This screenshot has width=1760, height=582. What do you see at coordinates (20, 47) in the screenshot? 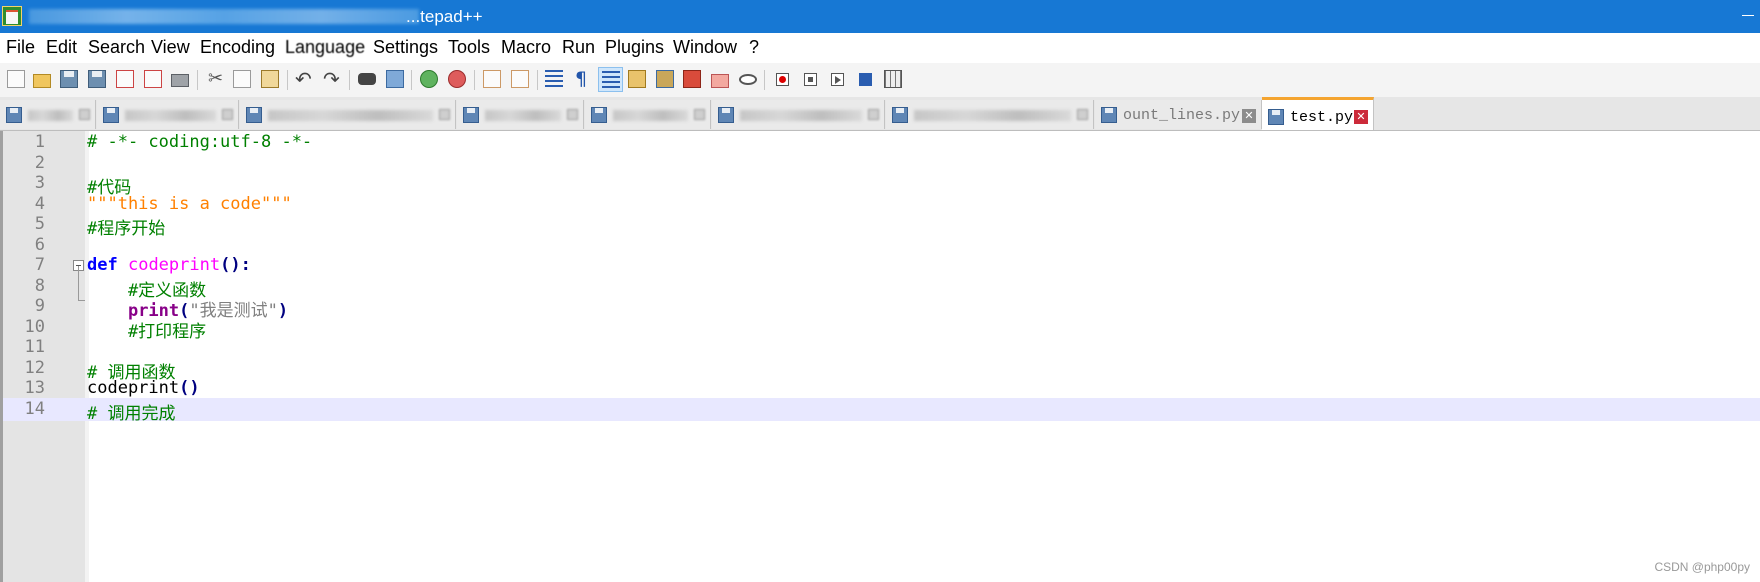
I see `menu-file: File` at bounding box center [20, 47].